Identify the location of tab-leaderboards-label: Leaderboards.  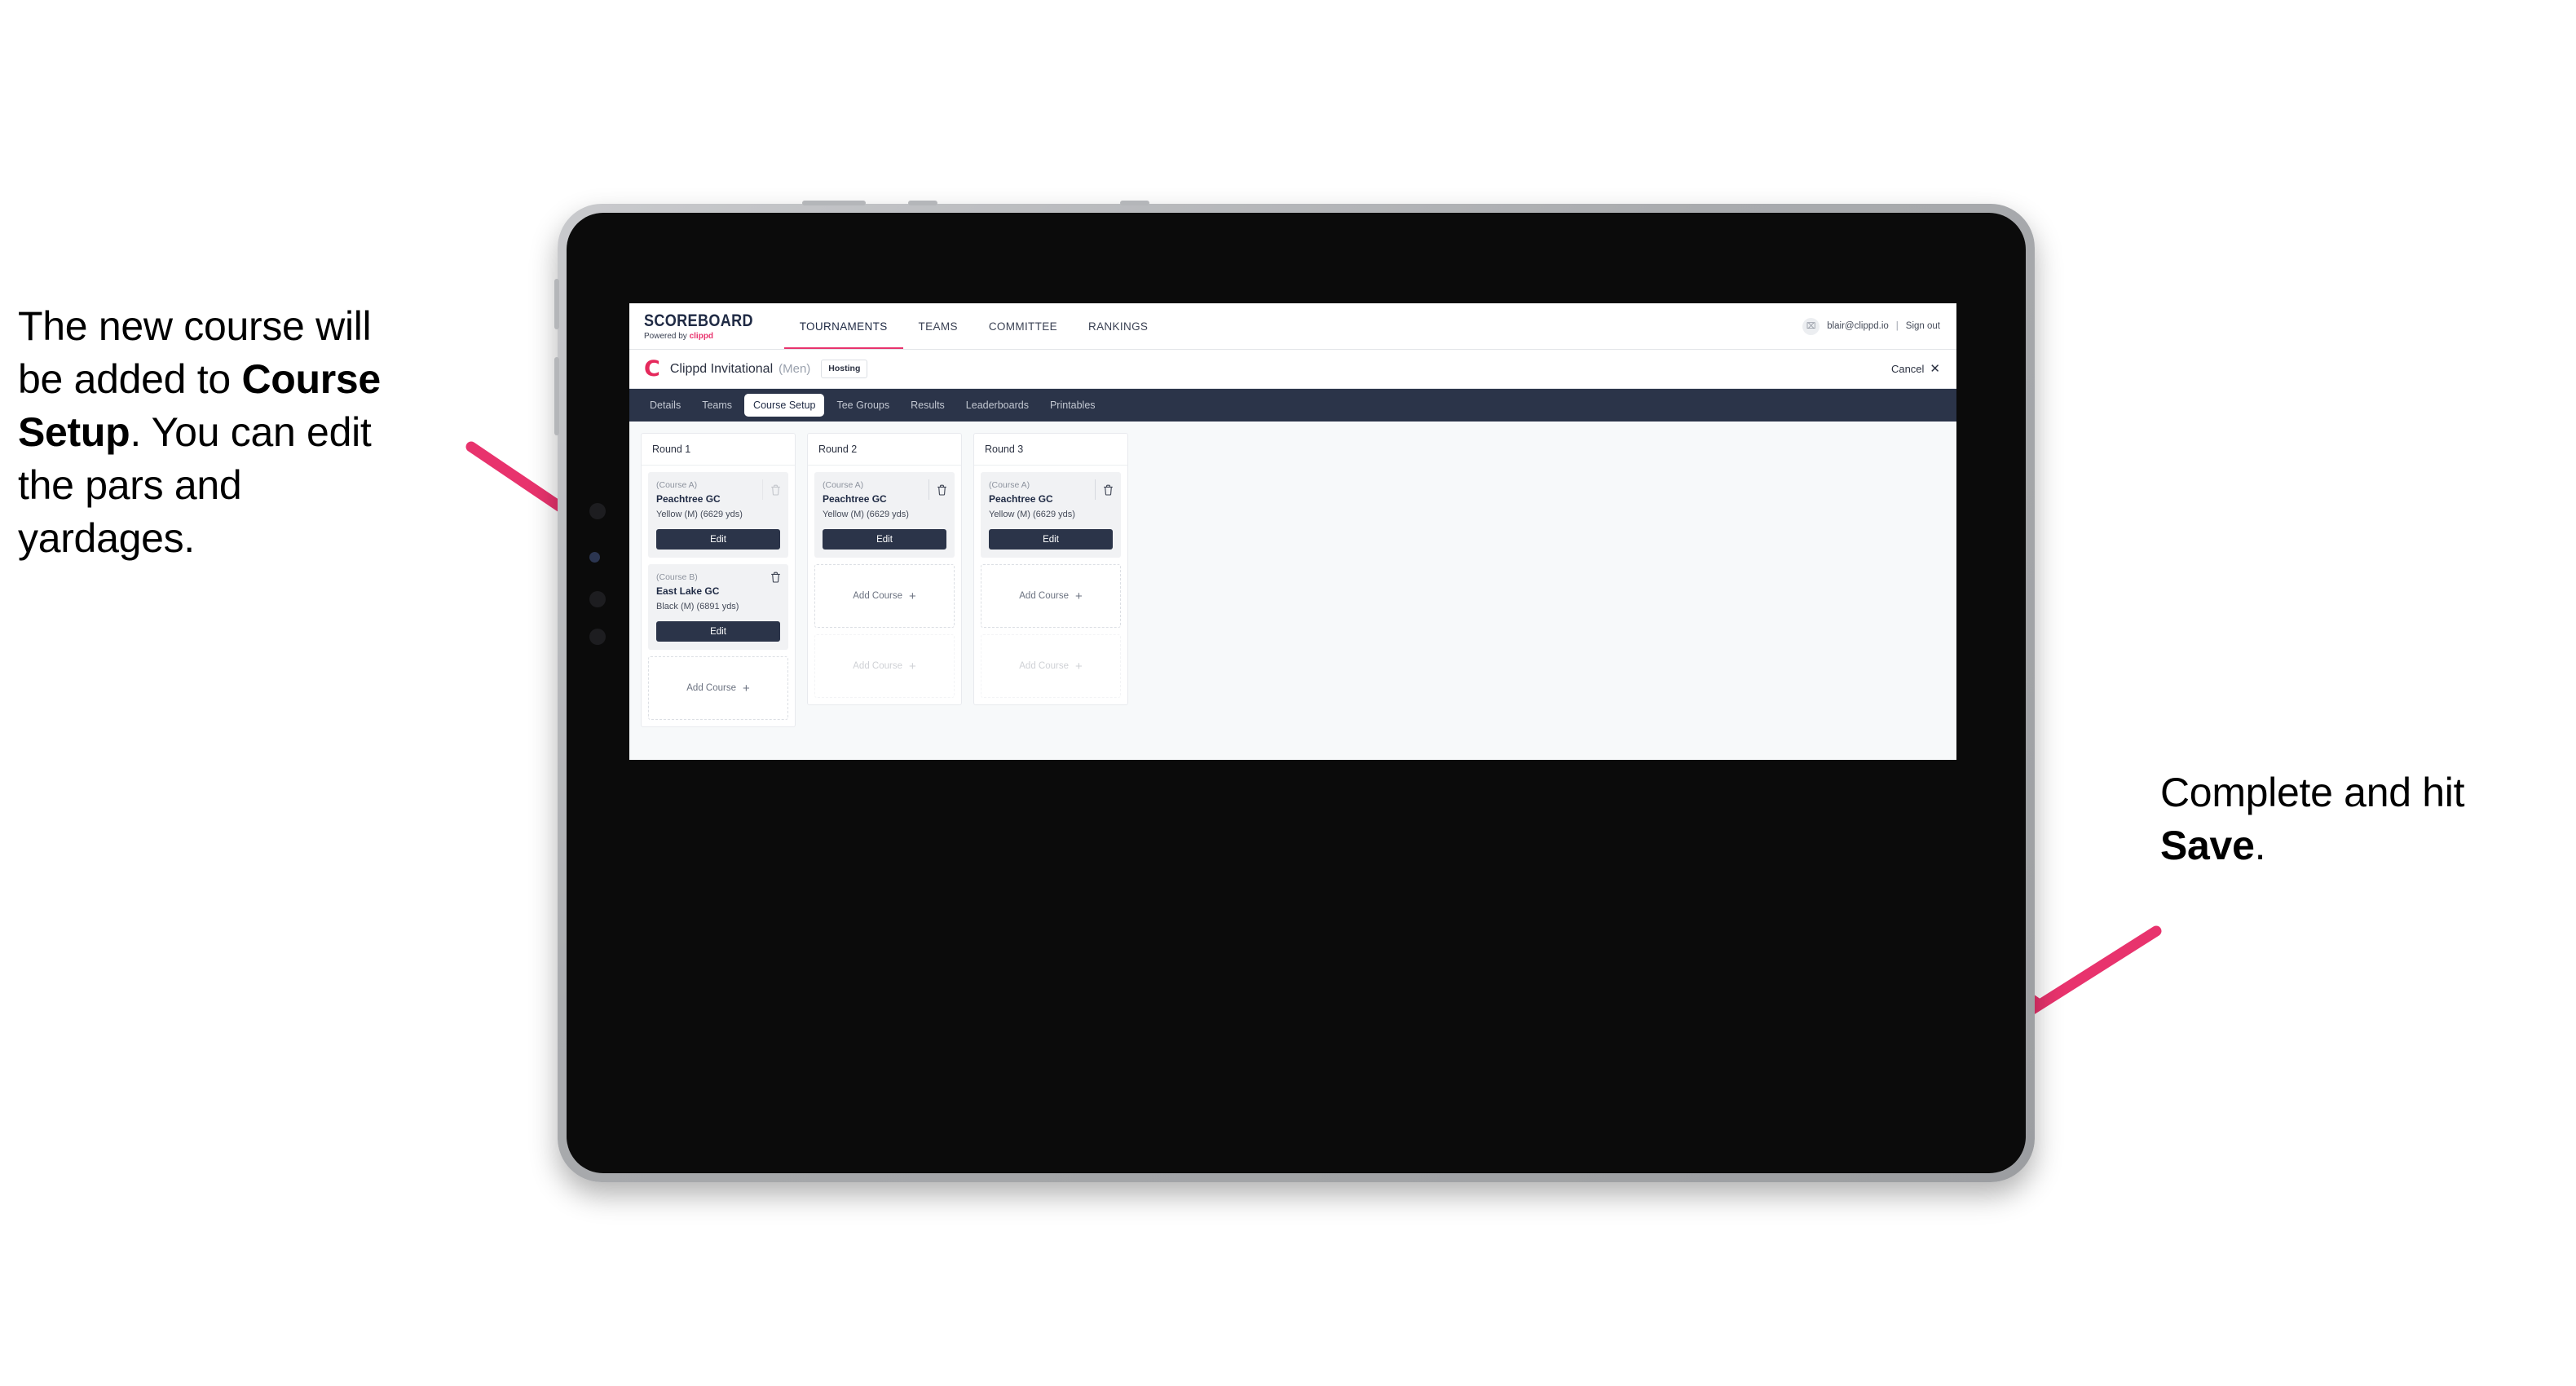
(997, 405).